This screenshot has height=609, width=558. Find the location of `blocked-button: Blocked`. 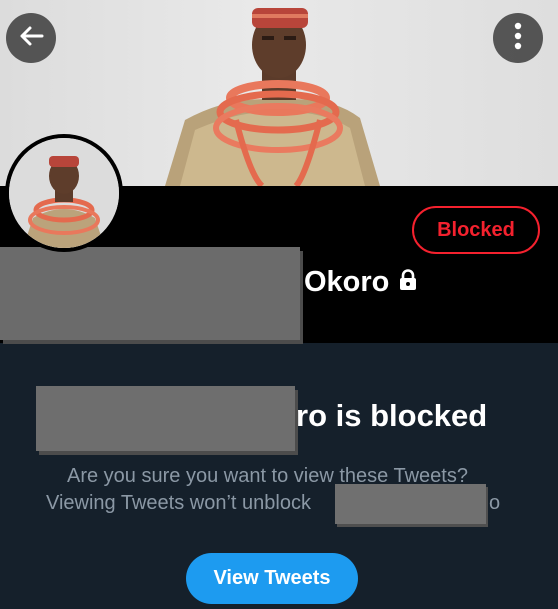

blocked-button: Blocked is located at coordinates (476, 230).